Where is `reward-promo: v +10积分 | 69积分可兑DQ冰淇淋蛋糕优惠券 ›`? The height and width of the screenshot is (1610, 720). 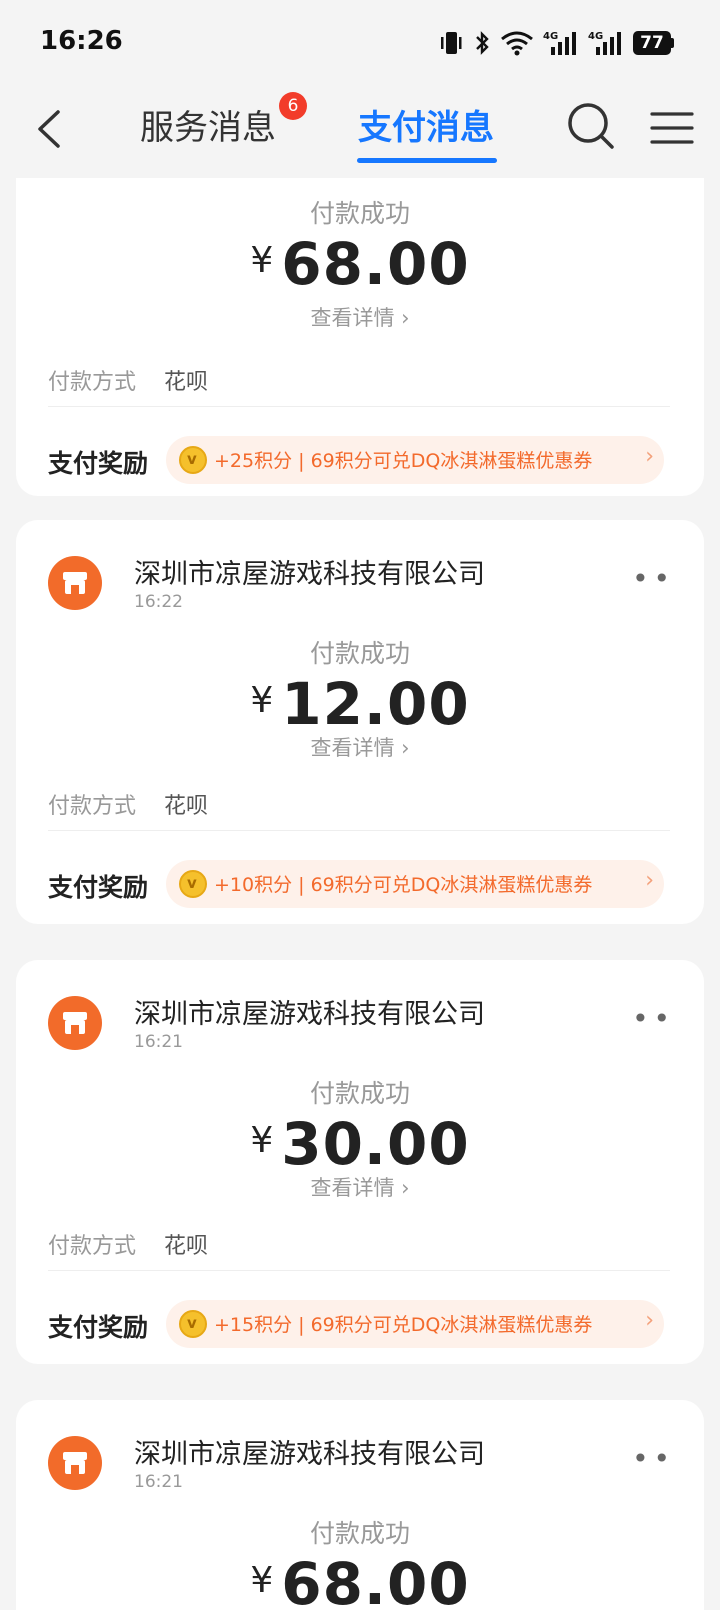 reward-promo: v +10积分 | 69积分可兑DQ冰淇淋蛋糕优惠券 › is located at coordinates (415, 884).